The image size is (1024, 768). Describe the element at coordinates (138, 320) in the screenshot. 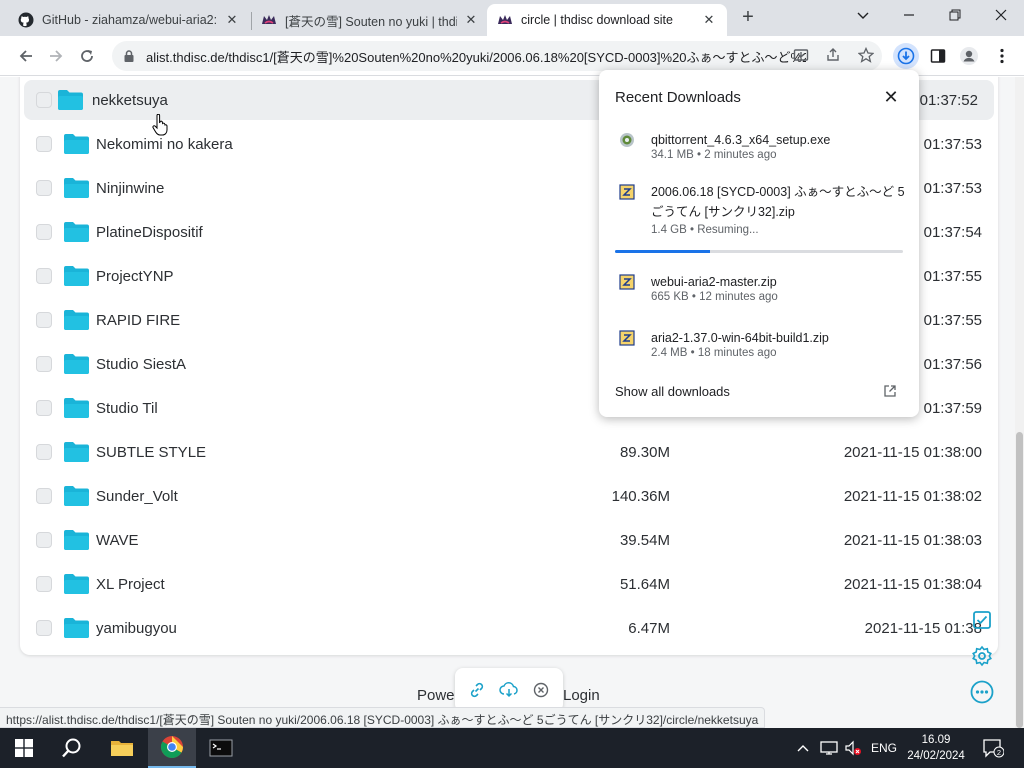

I see `file-name: RAPID FIRE` at that location.